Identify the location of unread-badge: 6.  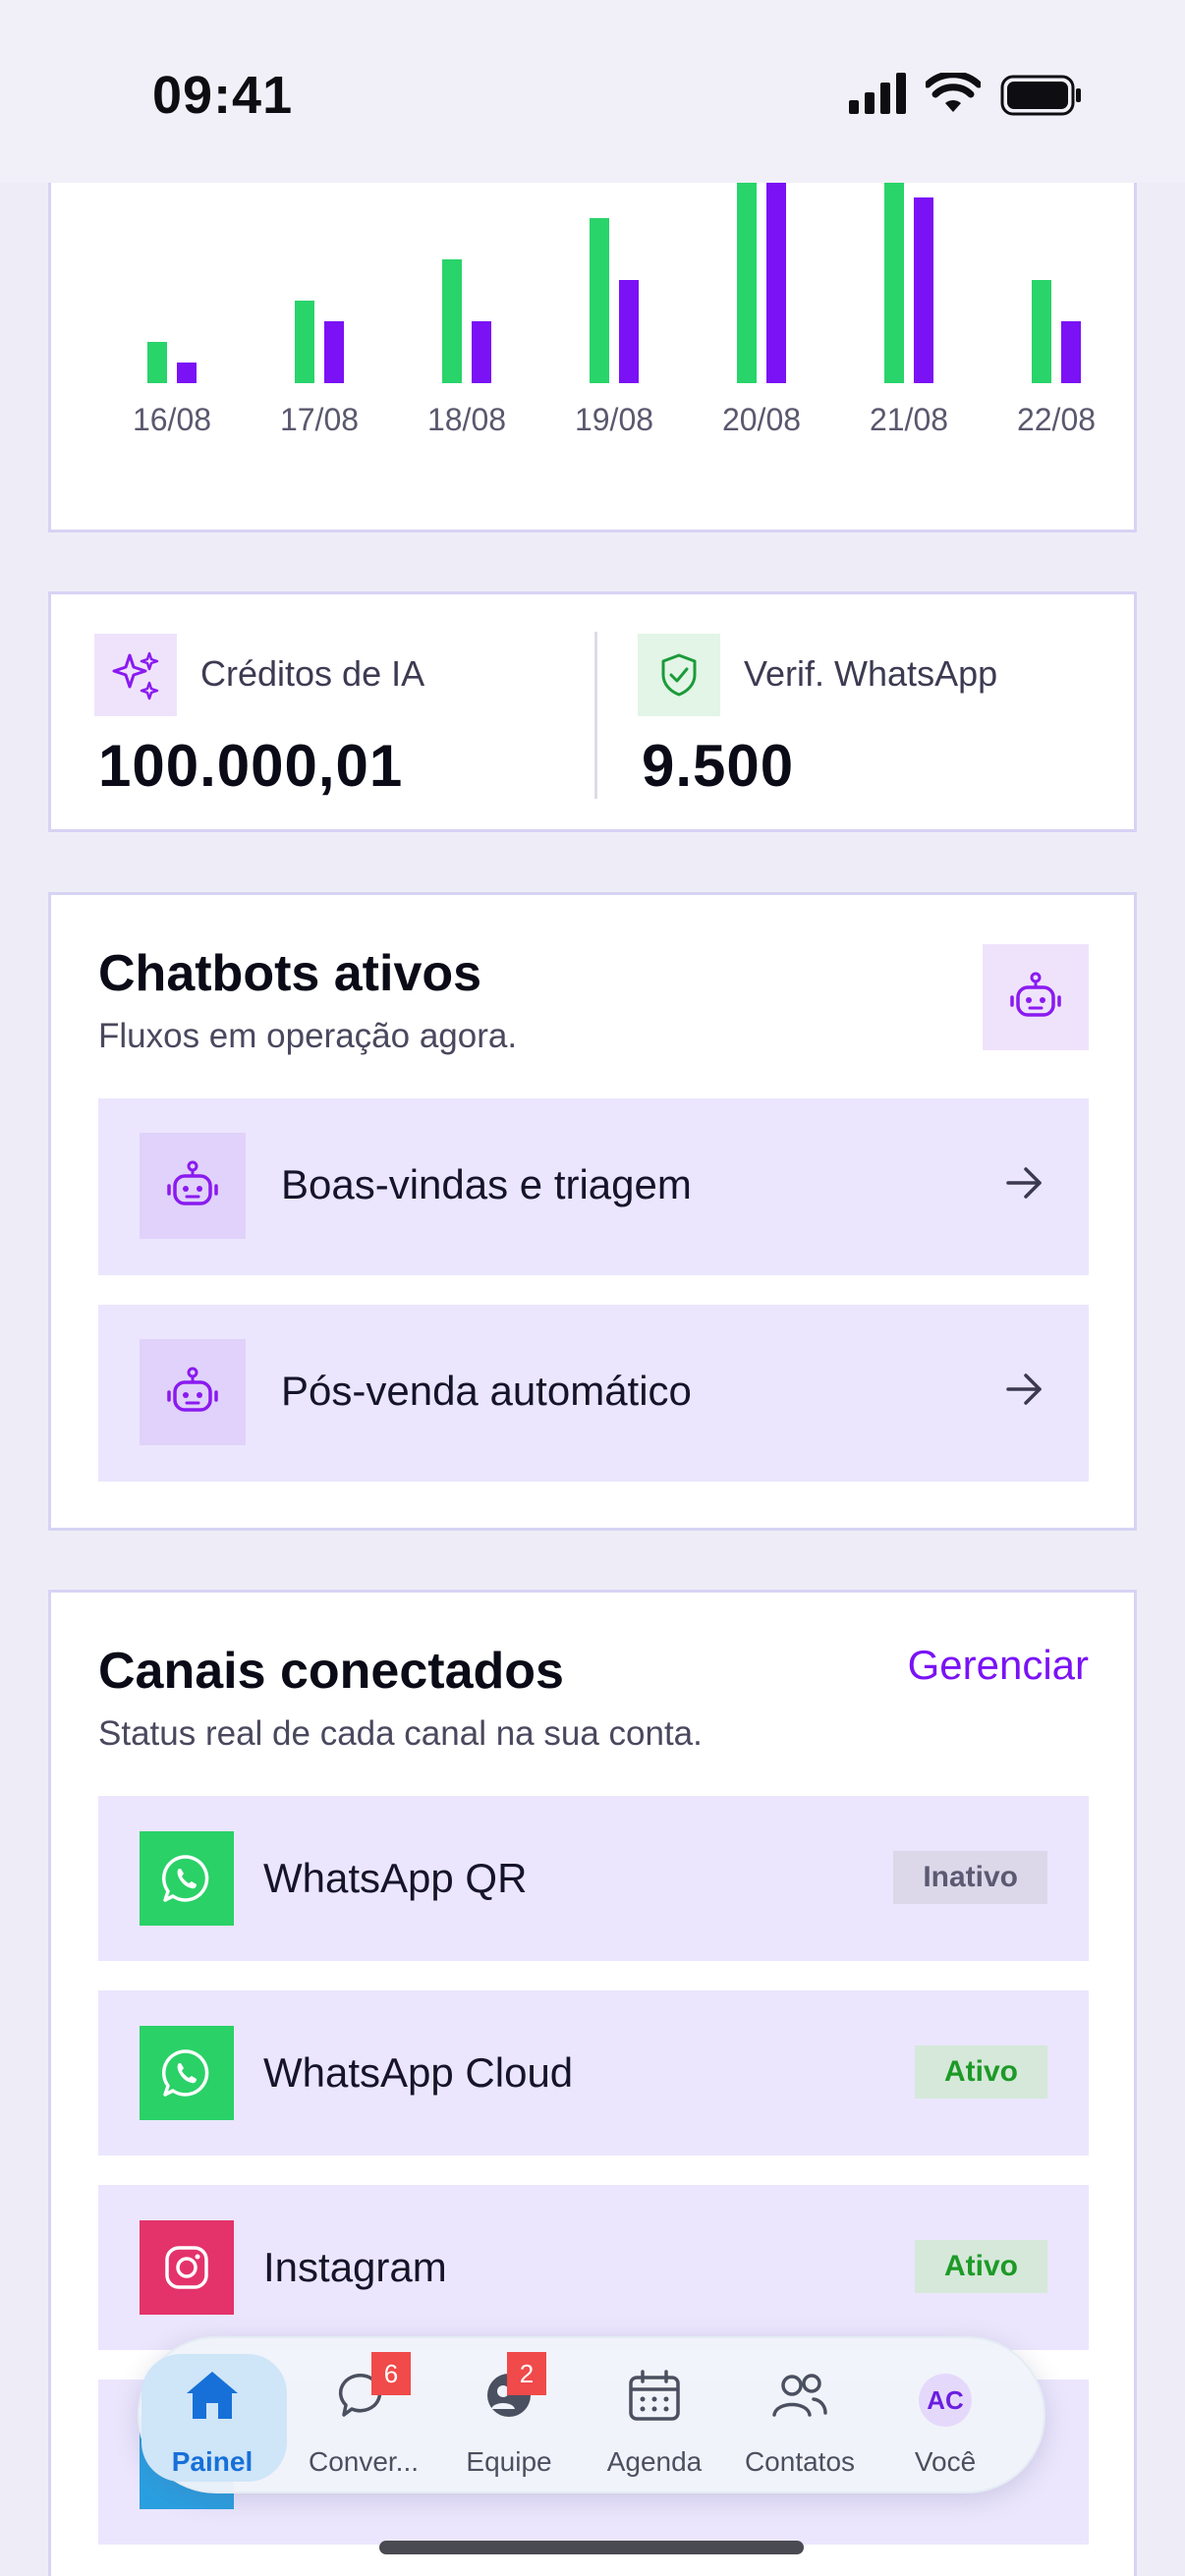
(391, 2373).